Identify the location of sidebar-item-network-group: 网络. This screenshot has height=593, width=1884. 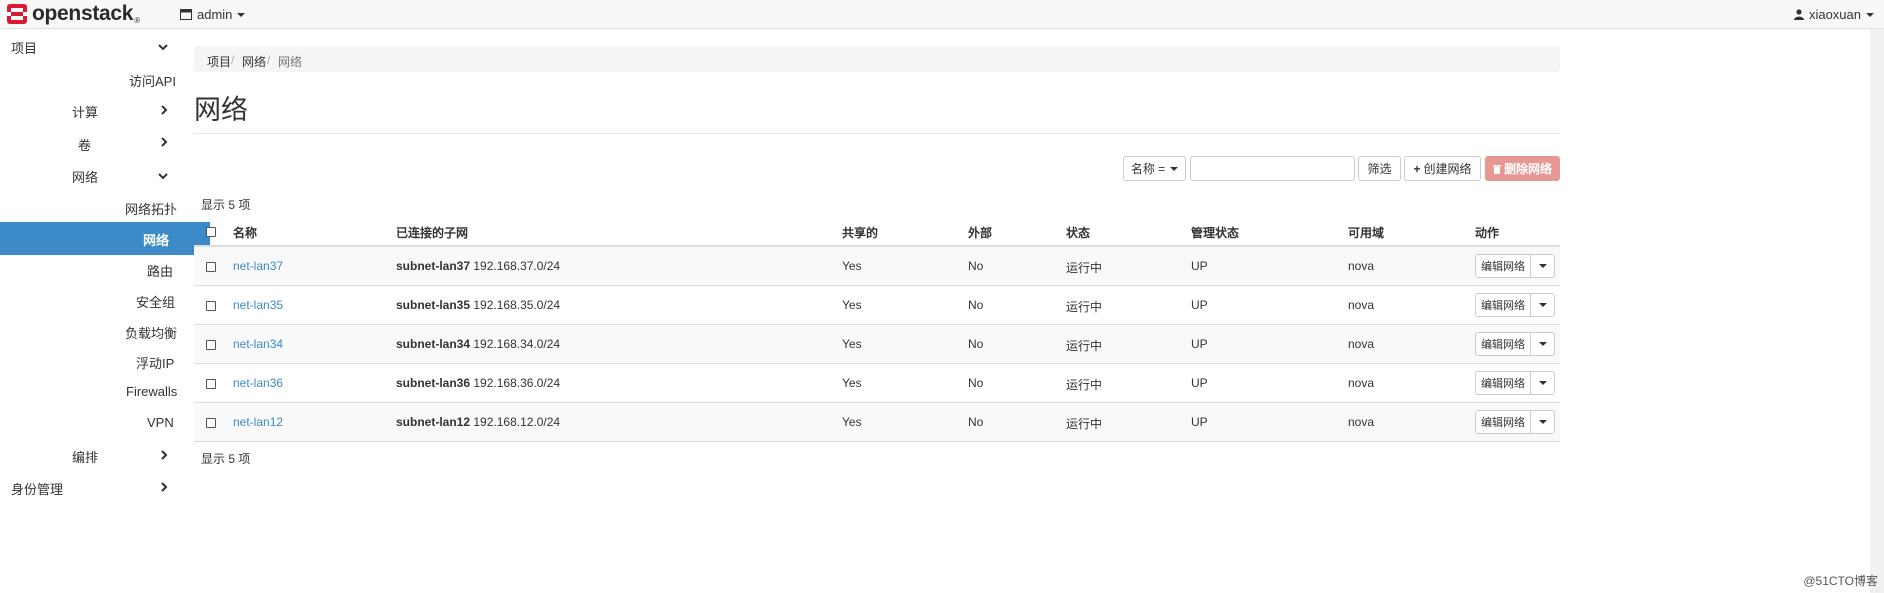
(85, 176).